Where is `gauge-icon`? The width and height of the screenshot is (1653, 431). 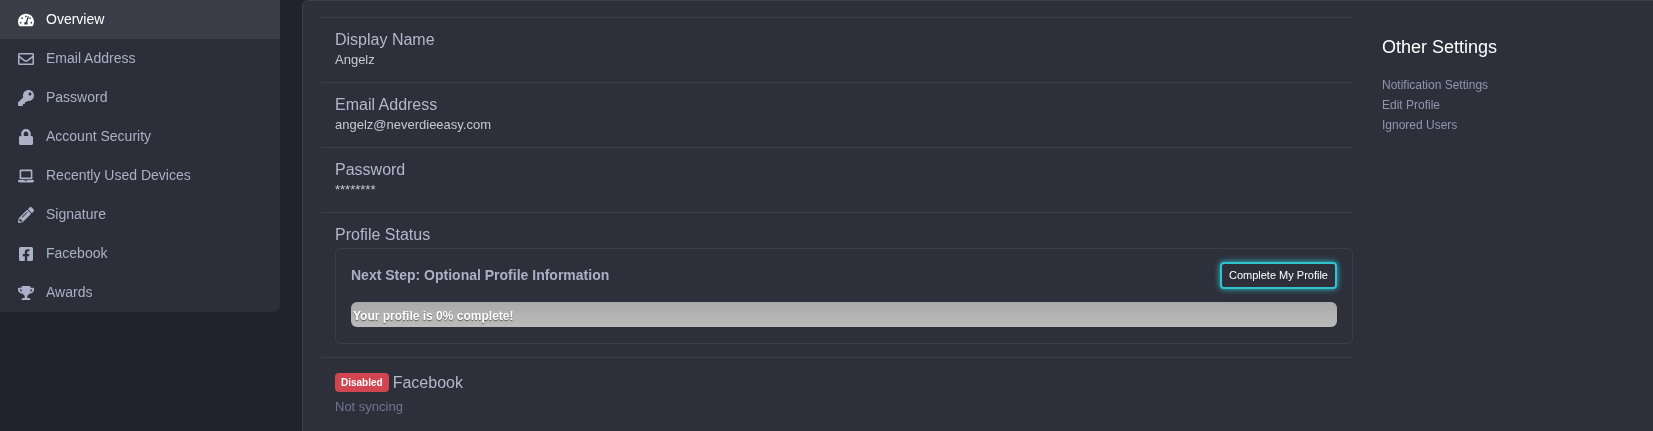
gauge-icon is located at coordinates (26, 19).